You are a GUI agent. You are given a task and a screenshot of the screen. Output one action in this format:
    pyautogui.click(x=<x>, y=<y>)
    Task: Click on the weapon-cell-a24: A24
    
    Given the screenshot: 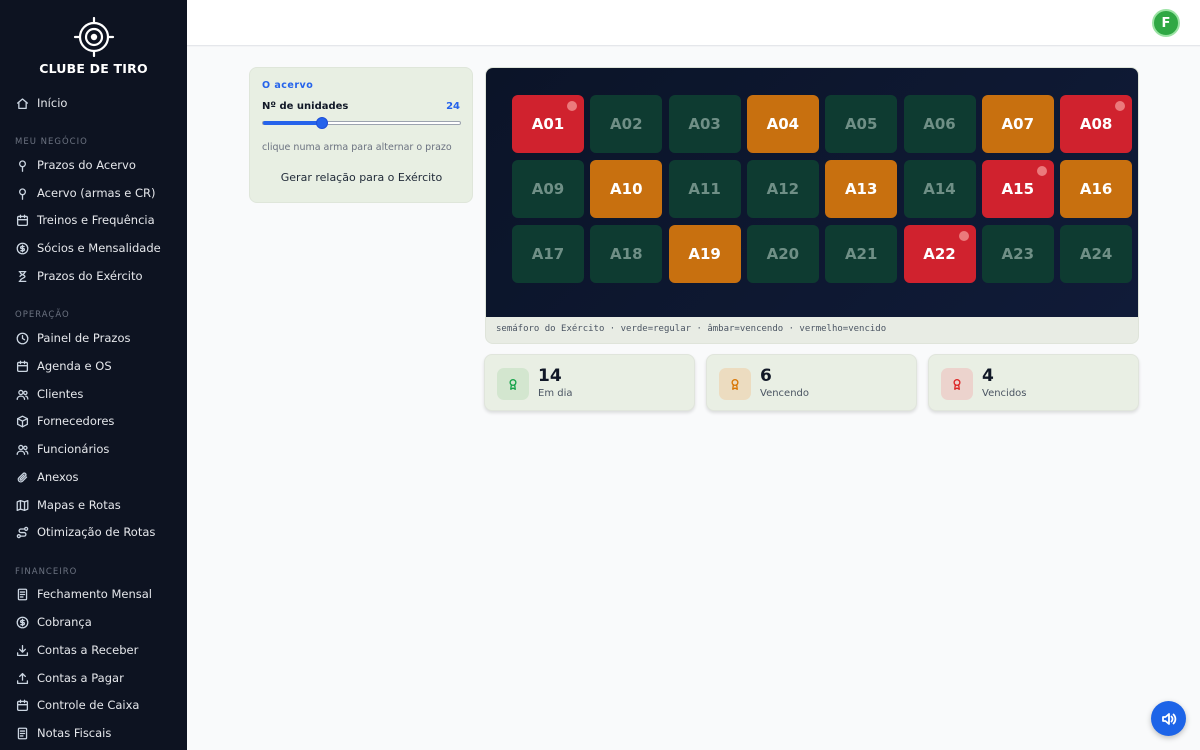 What is the action you would take?
    pyautogui.click(x=1096, y=254)
    